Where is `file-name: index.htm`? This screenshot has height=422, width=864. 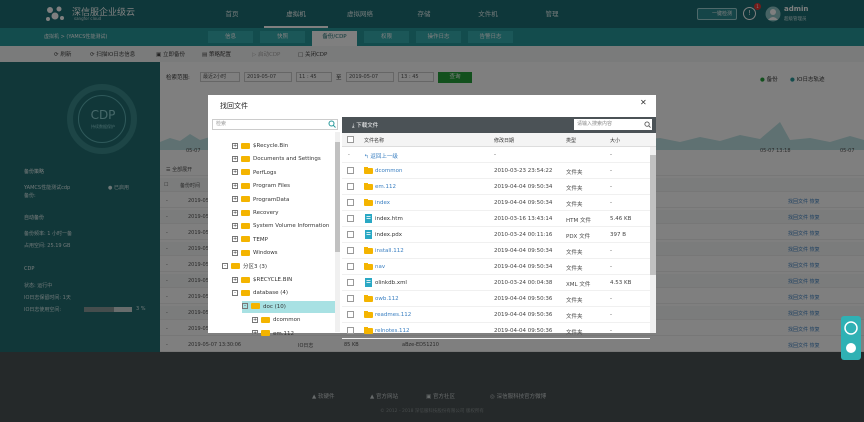 file-name: index.htm is located at coordinates (389, 219).